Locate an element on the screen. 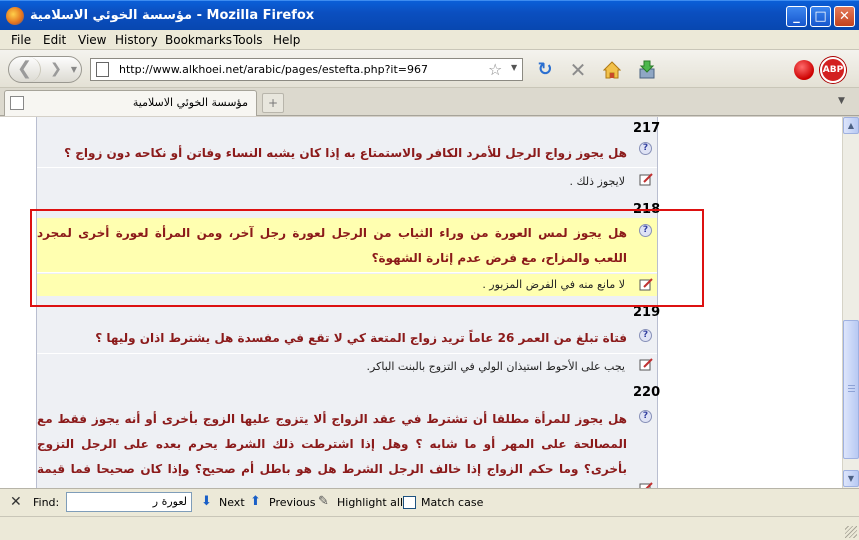 This screenshot has height=540, width=859. find-input: لعورة ر is located at coordinates (129, 502).